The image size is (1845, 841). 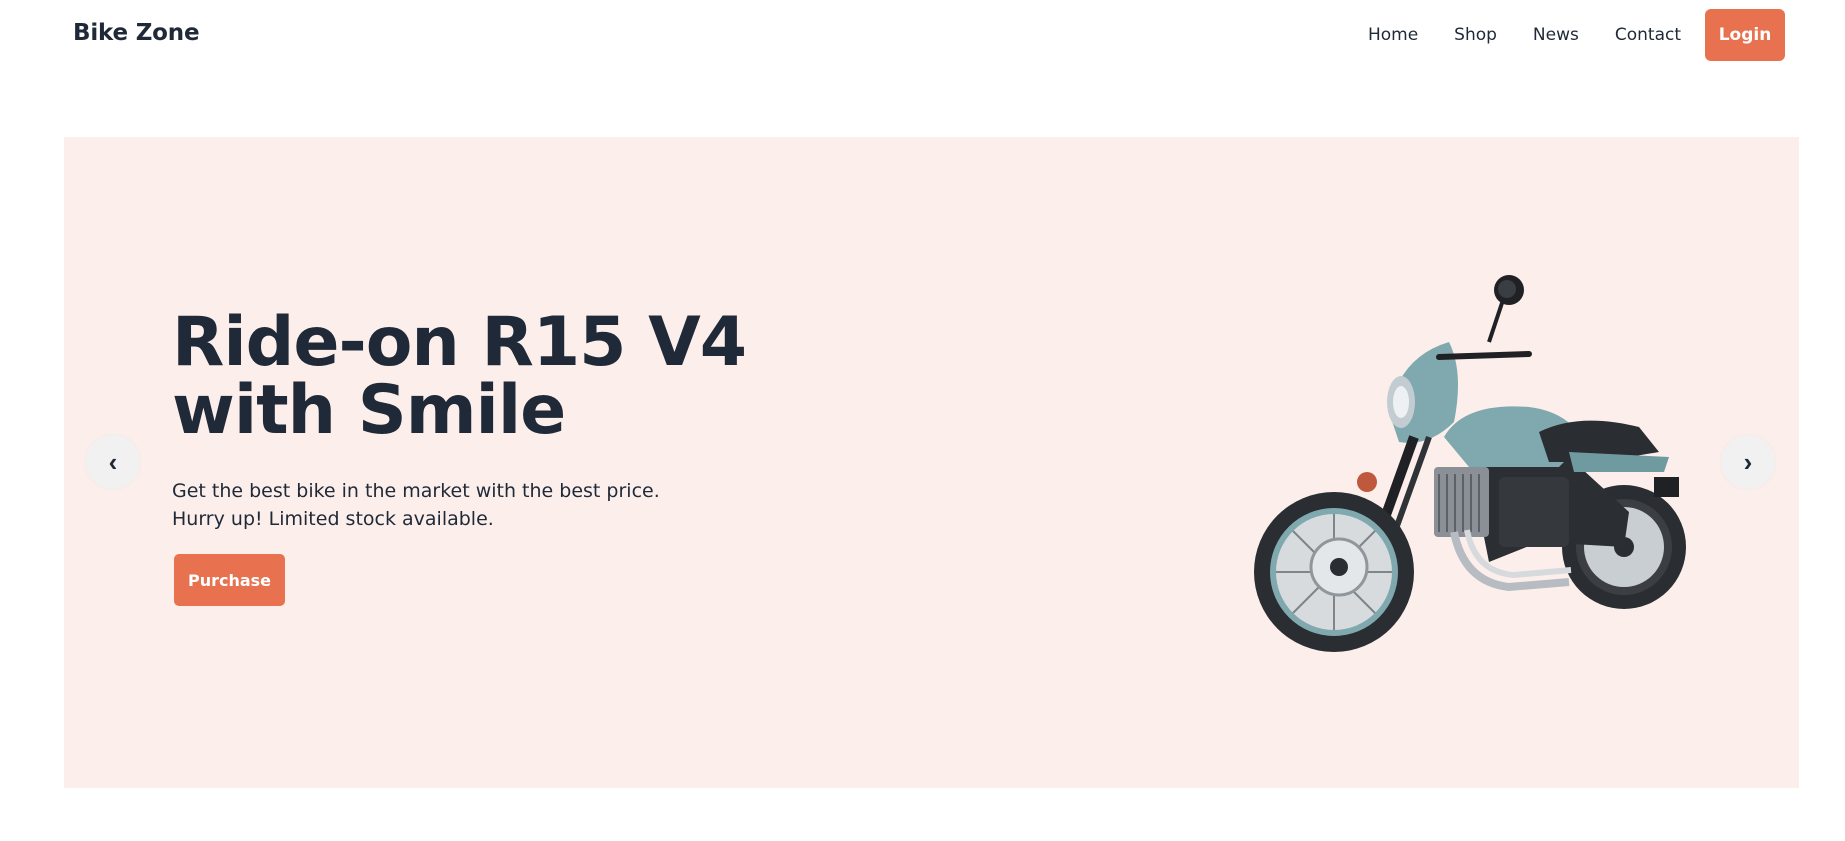 What do you see at coordinates (1393, 35) in the screenshot?
I see `nav-link-home: Home` at bounding box center [1393, 35].